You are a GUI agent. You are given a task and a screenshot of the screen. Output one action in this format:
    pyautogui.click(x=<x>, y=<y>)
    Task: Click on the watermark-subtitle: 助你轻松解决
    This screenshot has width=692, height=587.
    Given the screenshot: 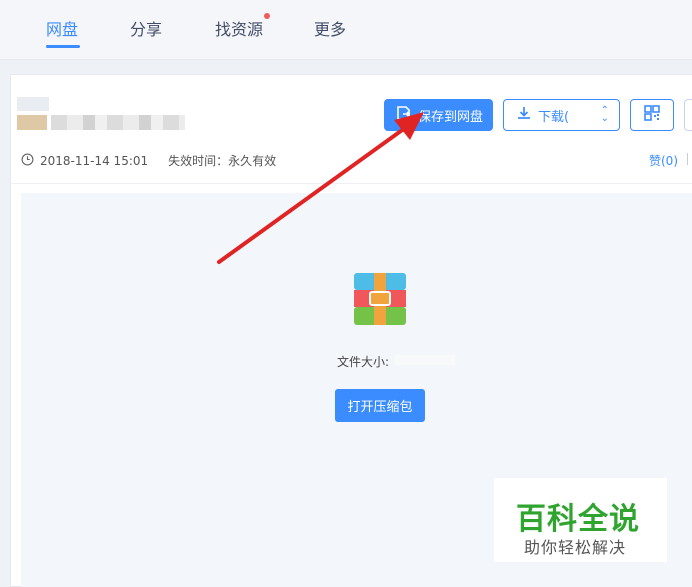 What is the action you would take?
    pyautogui.click(x=575, y=547)
    